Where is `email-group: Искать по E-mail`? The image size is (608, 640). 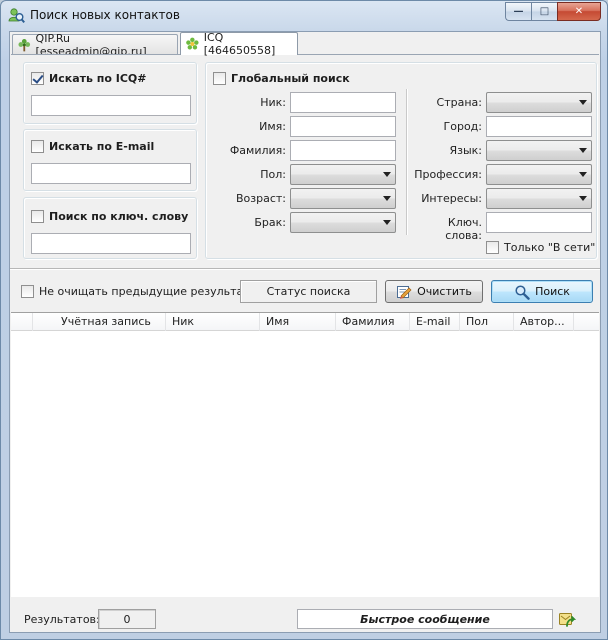 email-group: Искать по E-mail is located at coordinates (110, 160).